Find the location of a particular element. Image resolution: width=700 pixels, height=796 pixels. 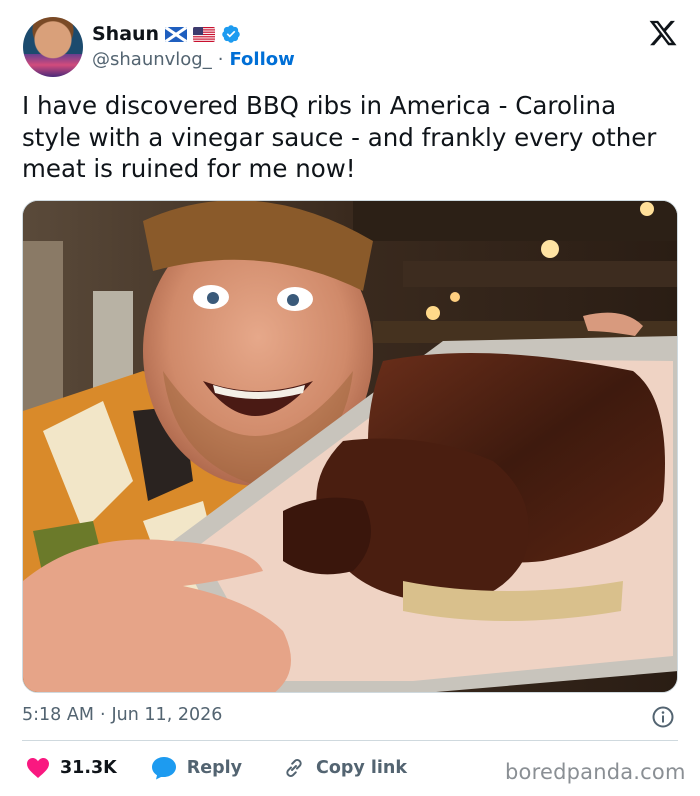

us-flag-icon is located at coordinates (204, 34).